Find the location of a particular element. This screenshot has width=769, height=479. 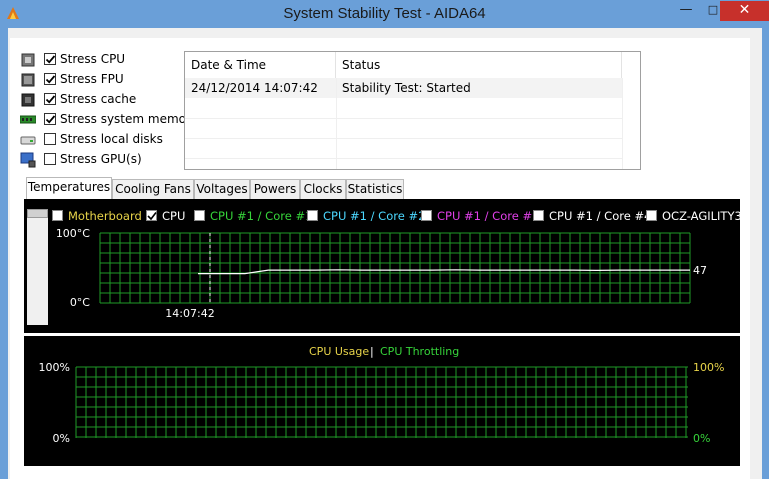

close-button: ✕ is located at coordinates (744, 11).